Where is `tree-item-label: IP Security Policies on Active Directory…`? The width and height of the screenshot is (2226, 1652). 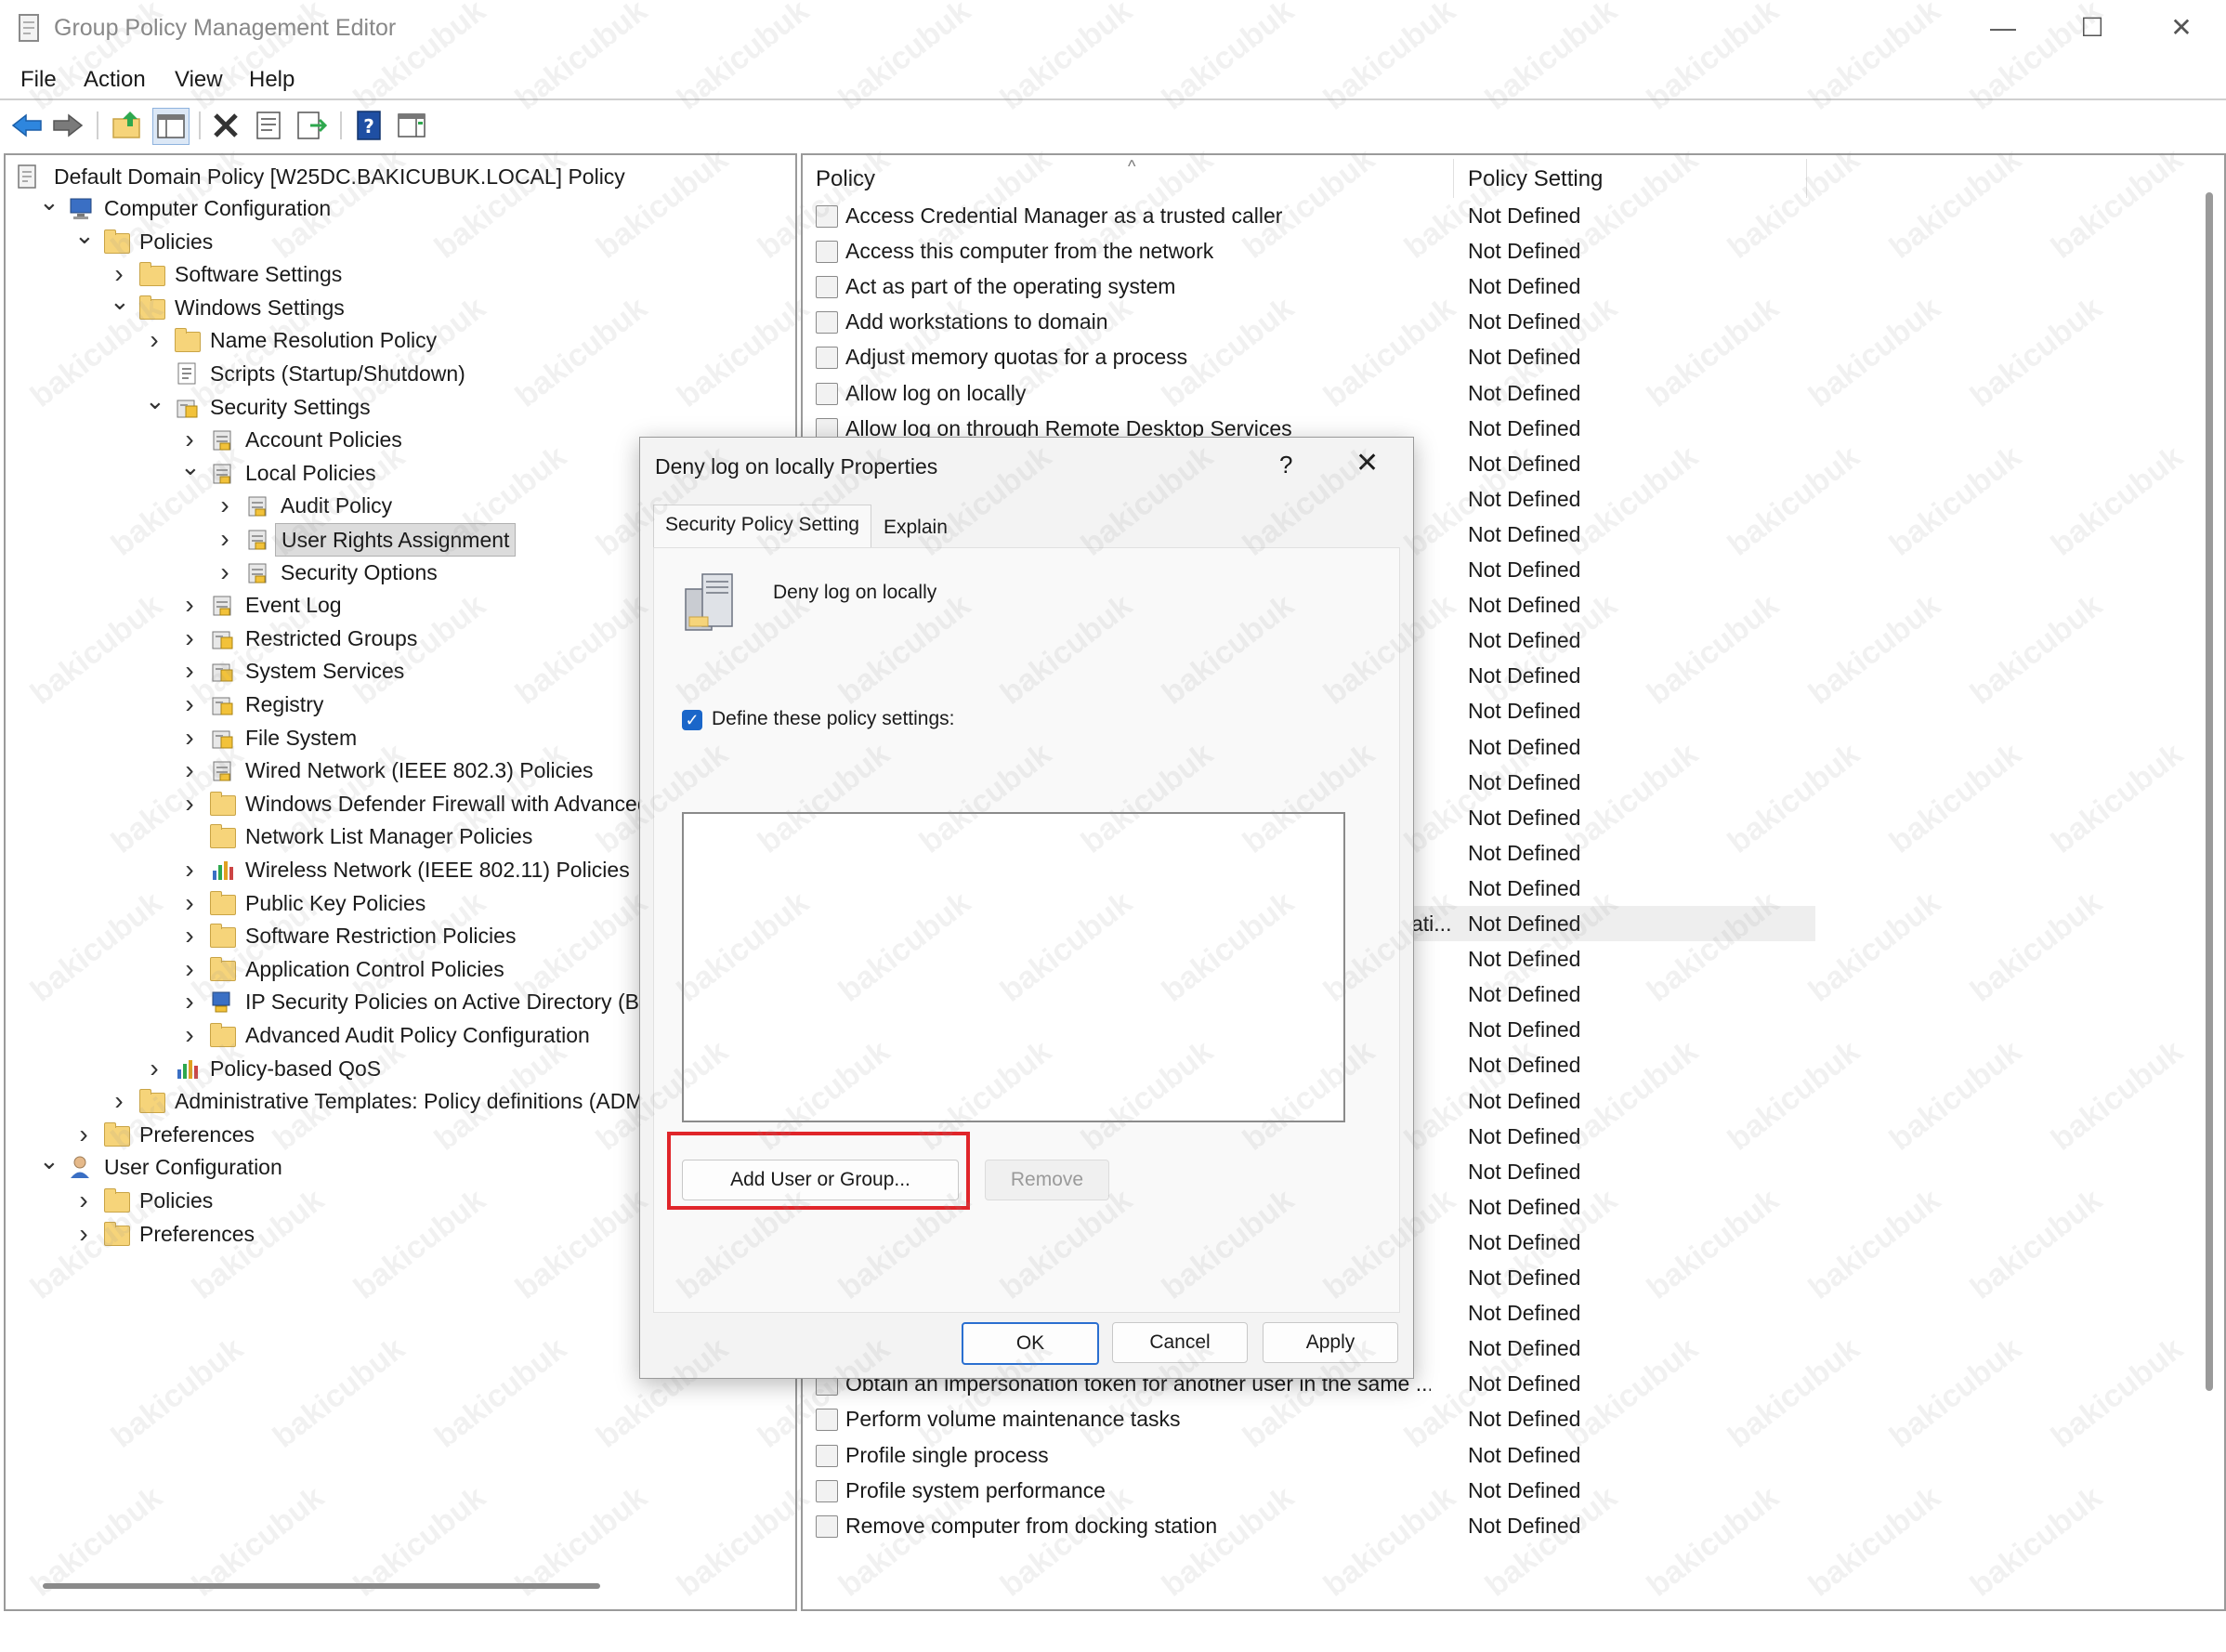 tree-item-label: IP Security Policies on Active Directory… is located at coordinates (456, 1002).